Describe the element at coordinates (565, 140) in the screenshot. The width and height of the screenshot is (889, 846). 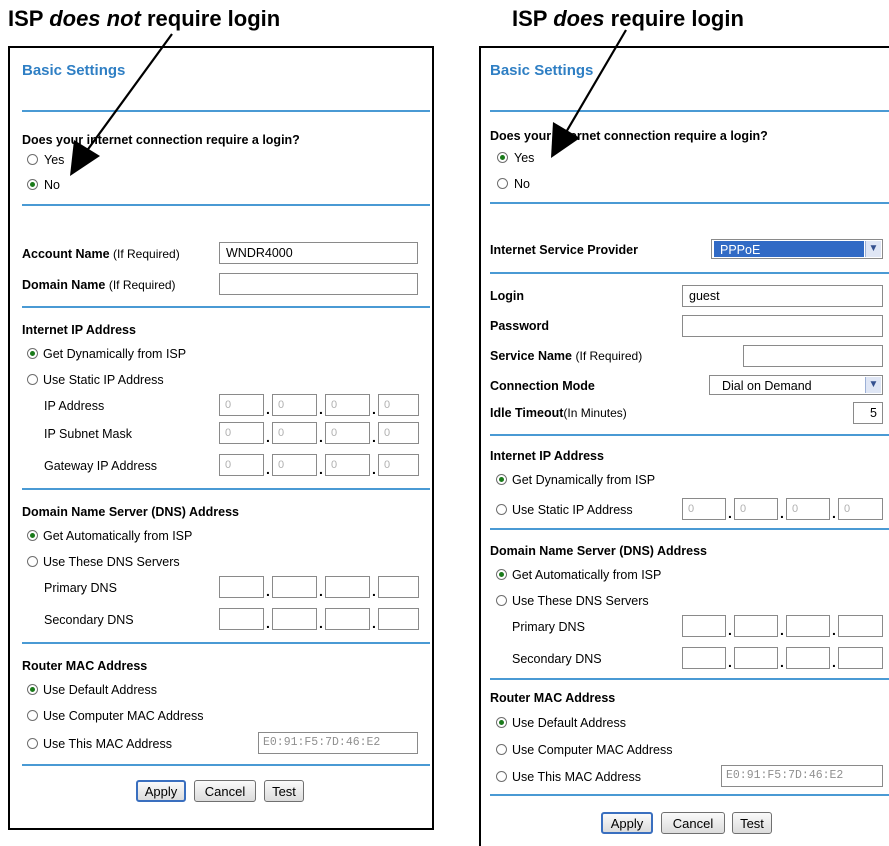
I see `arrow-head-login` at that location.